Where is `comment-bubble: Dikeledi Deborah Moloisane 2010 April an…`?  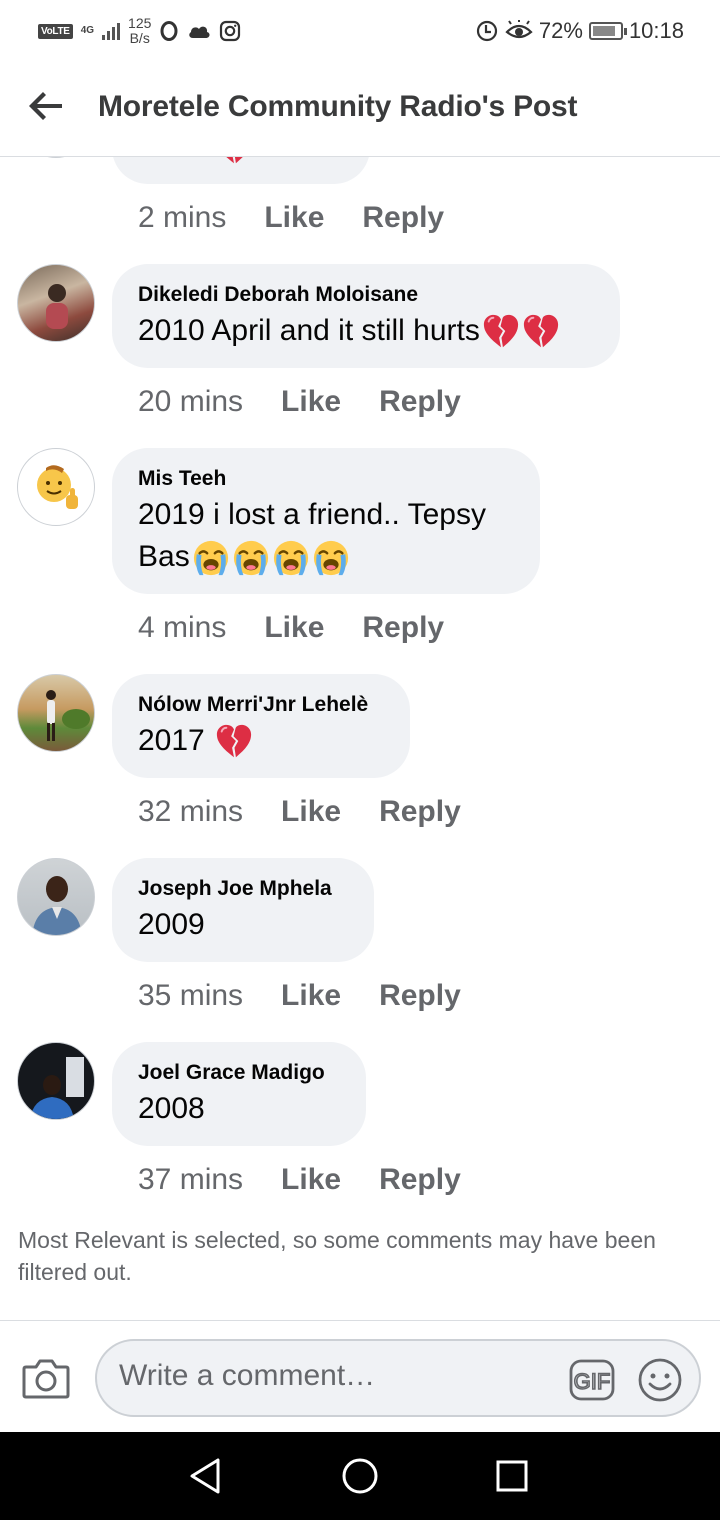 comment-bubble: Dikeledi Deborah Moloisane 2010 April an… is located at coordinates (366, 316).